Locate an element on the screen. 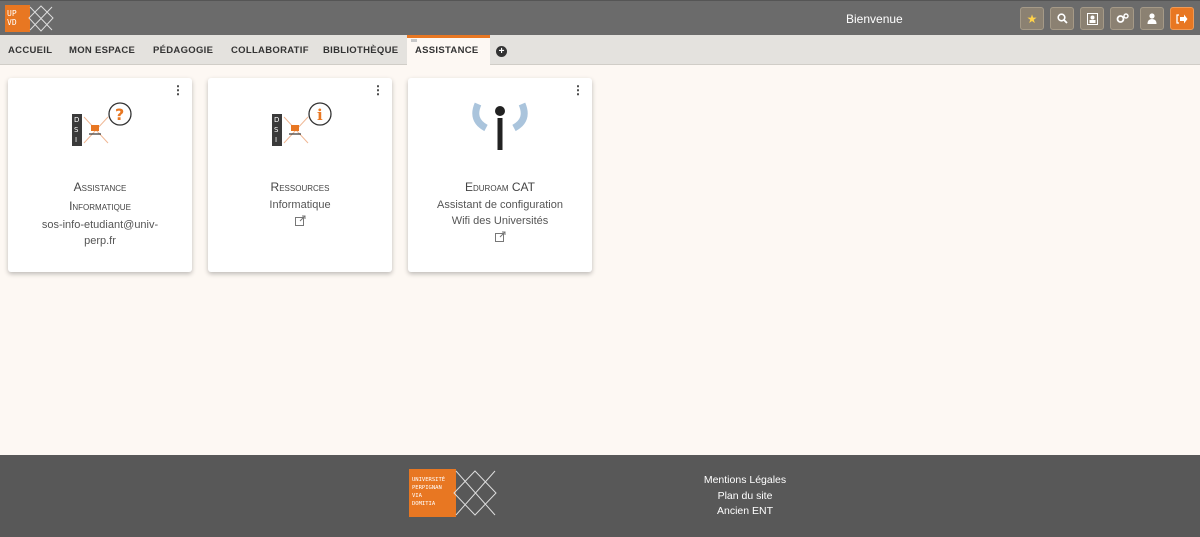  search-button is located at coordinates (1062, 18).